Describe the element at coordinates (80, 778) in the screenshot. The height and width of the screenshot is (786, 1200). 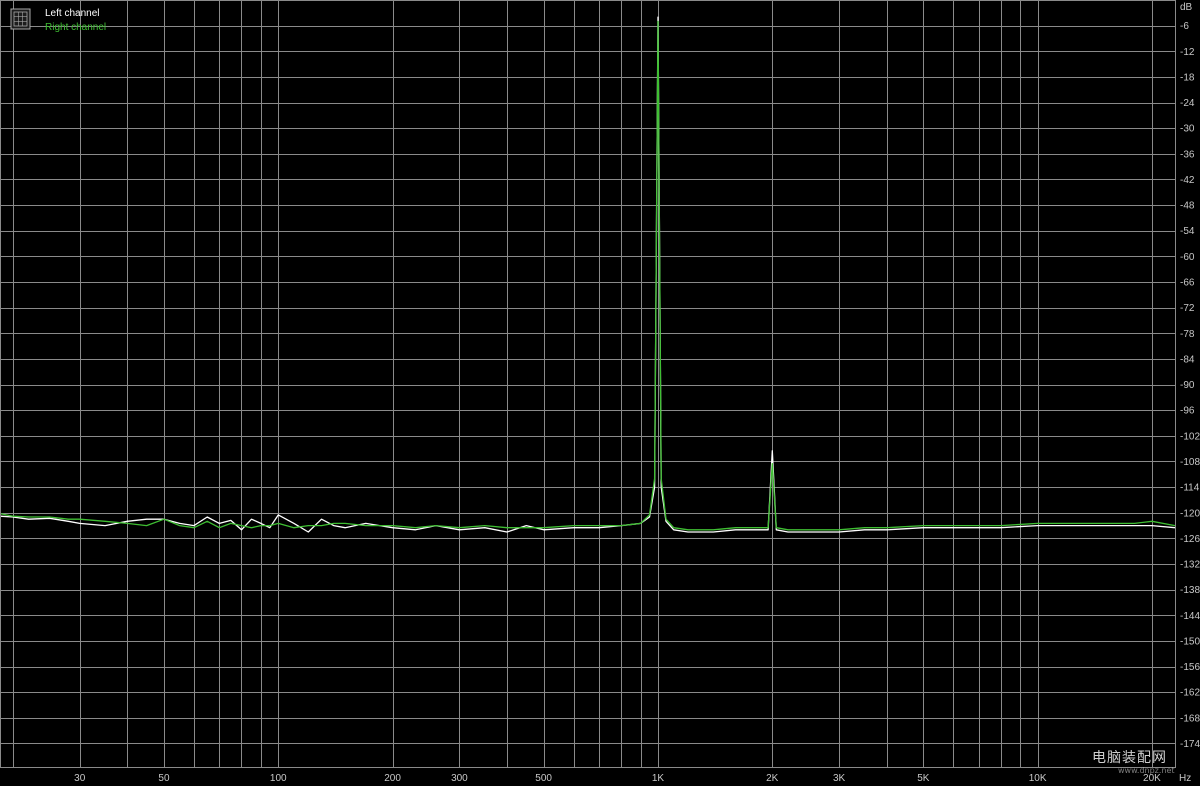
I see `x-tick-label: 30` at that location.